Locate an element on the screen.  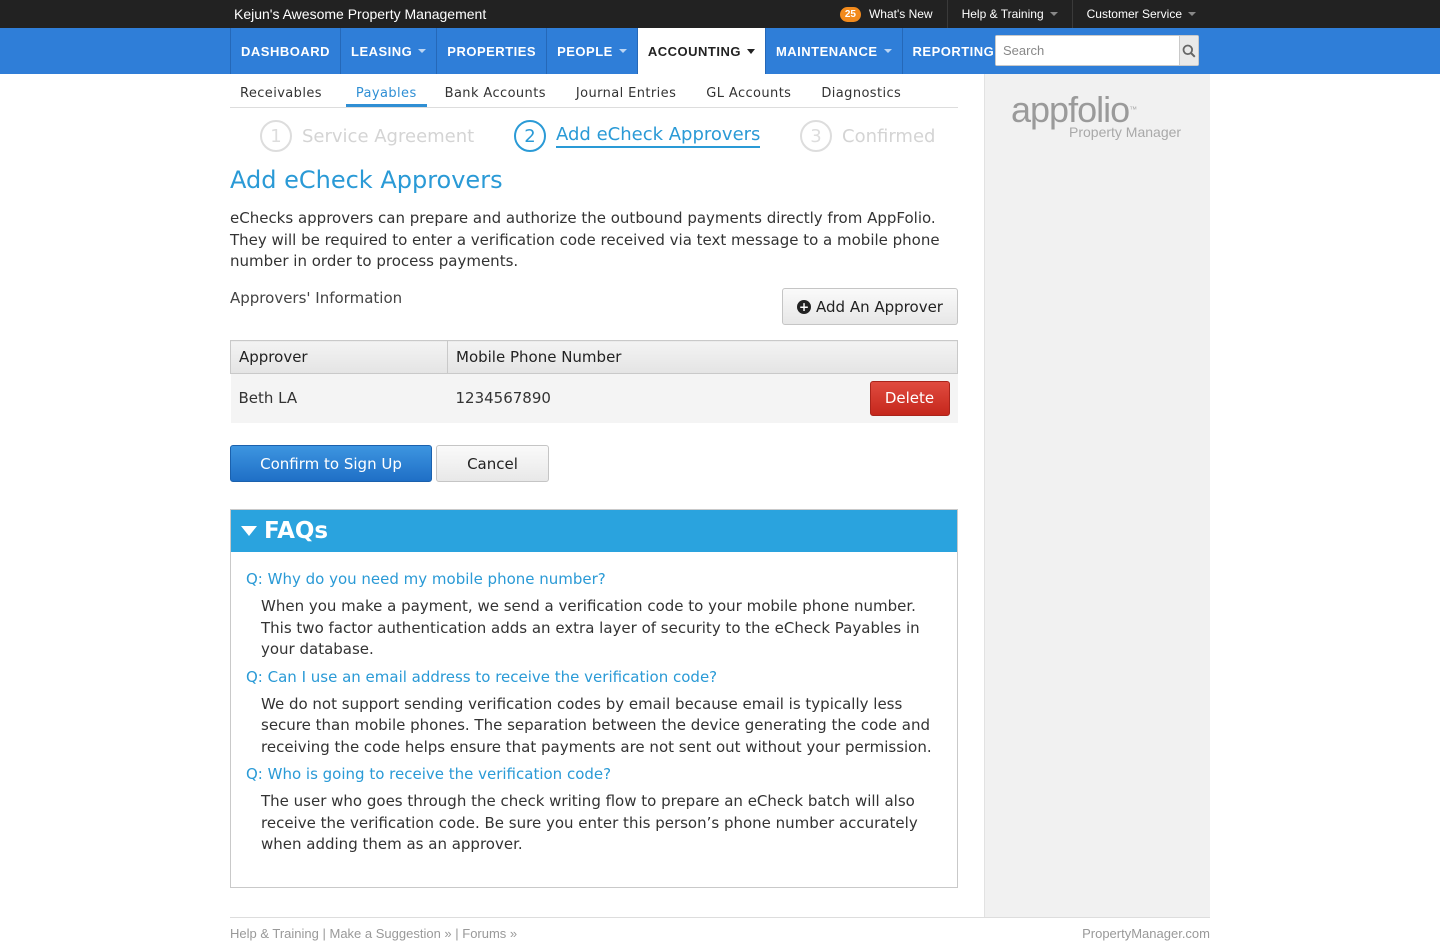
nav-label: PROPERTIES is located at coordinates (492, 51).